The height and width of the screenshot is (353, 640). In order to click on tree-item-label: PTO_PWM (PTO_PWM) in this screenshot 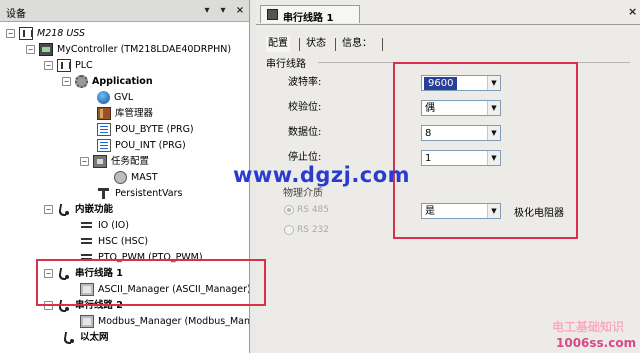, I will do `click(150, 257)`.